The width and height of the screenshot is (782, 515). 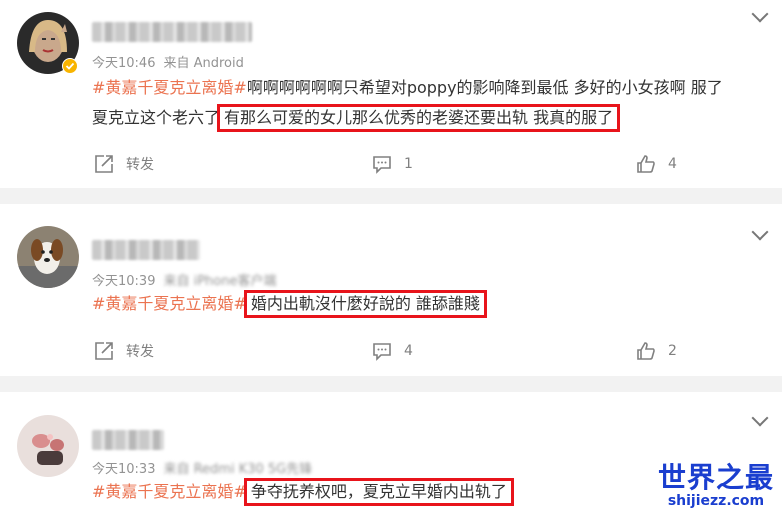 I want to click on comment-source: 来自 iPhone客户端, so click(x=220, y=281).